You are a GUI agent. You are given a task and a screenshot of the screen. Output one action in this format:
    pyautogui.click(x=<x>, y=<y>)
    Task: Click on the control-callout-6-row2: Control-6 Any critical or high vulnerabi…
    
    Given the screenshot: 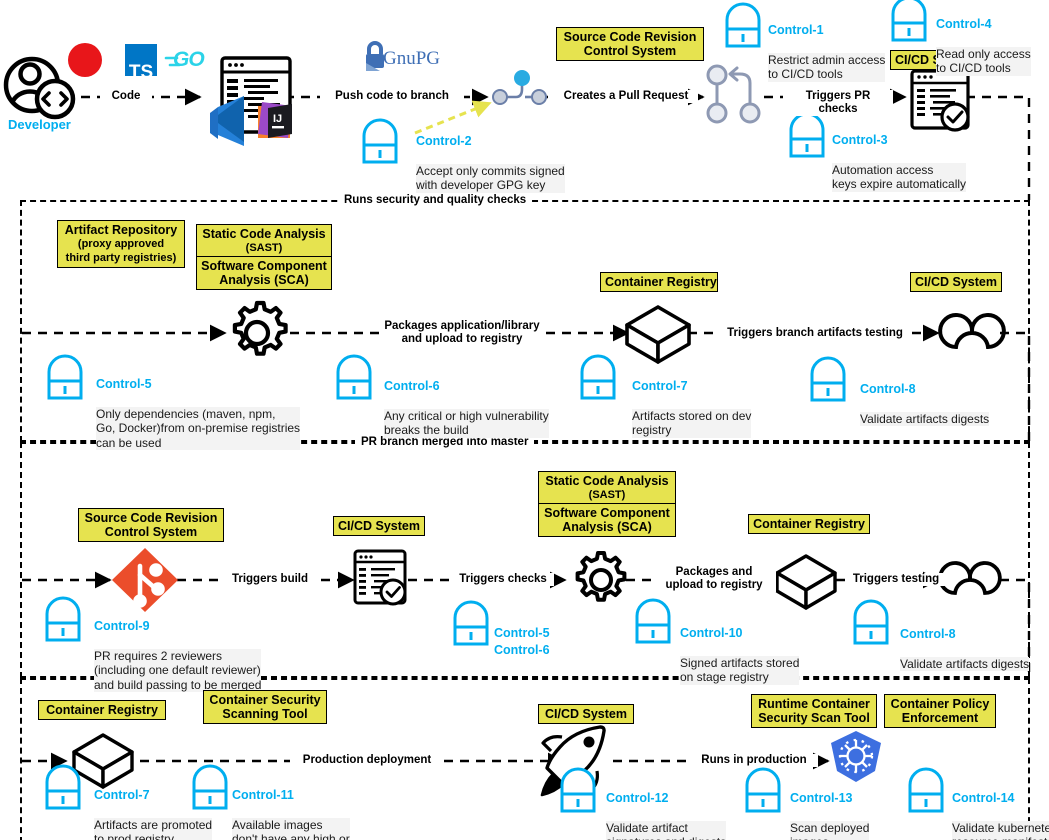 What is the action you would take?
    pyautogui.click(x=479, y=408)
    